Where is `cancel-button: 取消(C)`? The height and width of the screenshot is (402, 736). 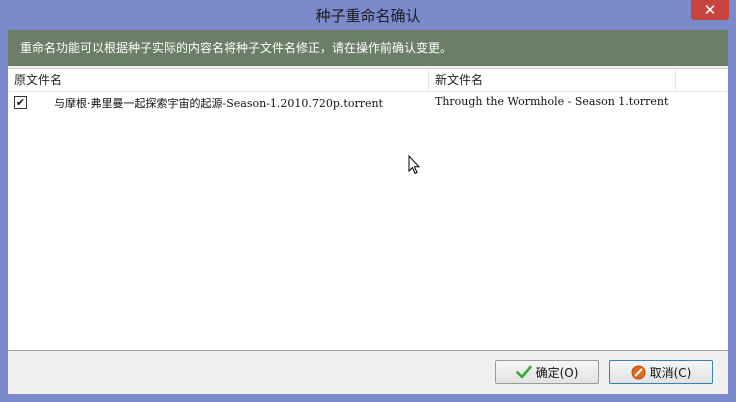
cancel-button: 取消(C) is located at coordinates (661, 372).